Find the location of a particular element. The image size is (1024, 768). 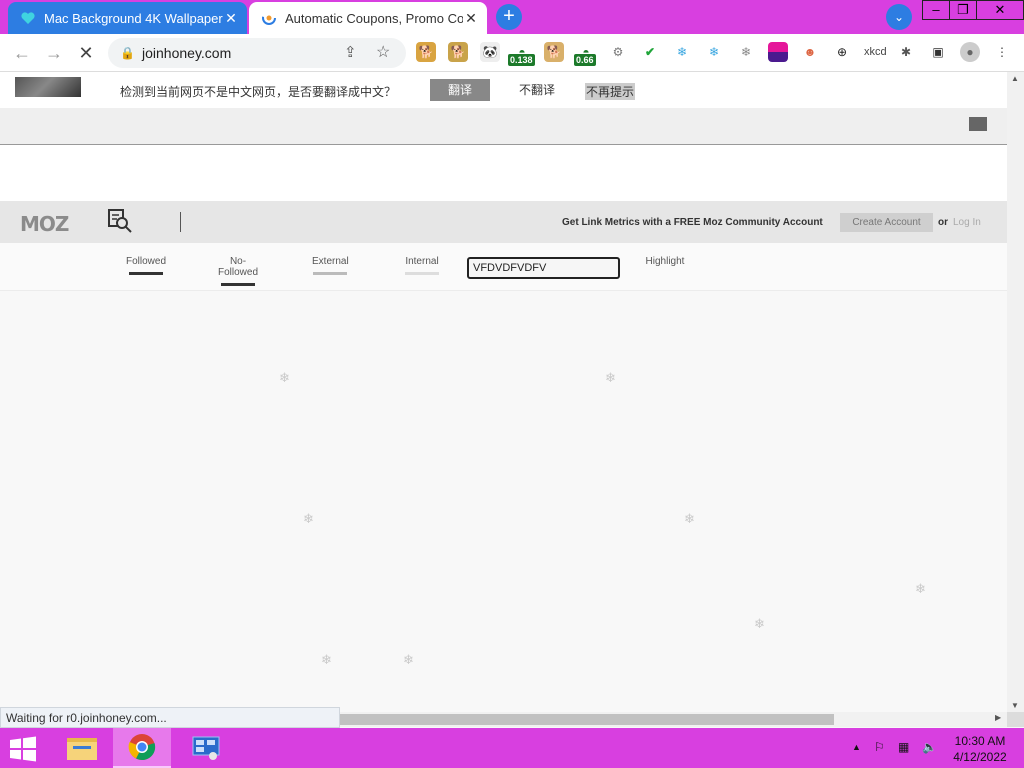

highlight-button: Highlight is located at coordinates (665, 261).